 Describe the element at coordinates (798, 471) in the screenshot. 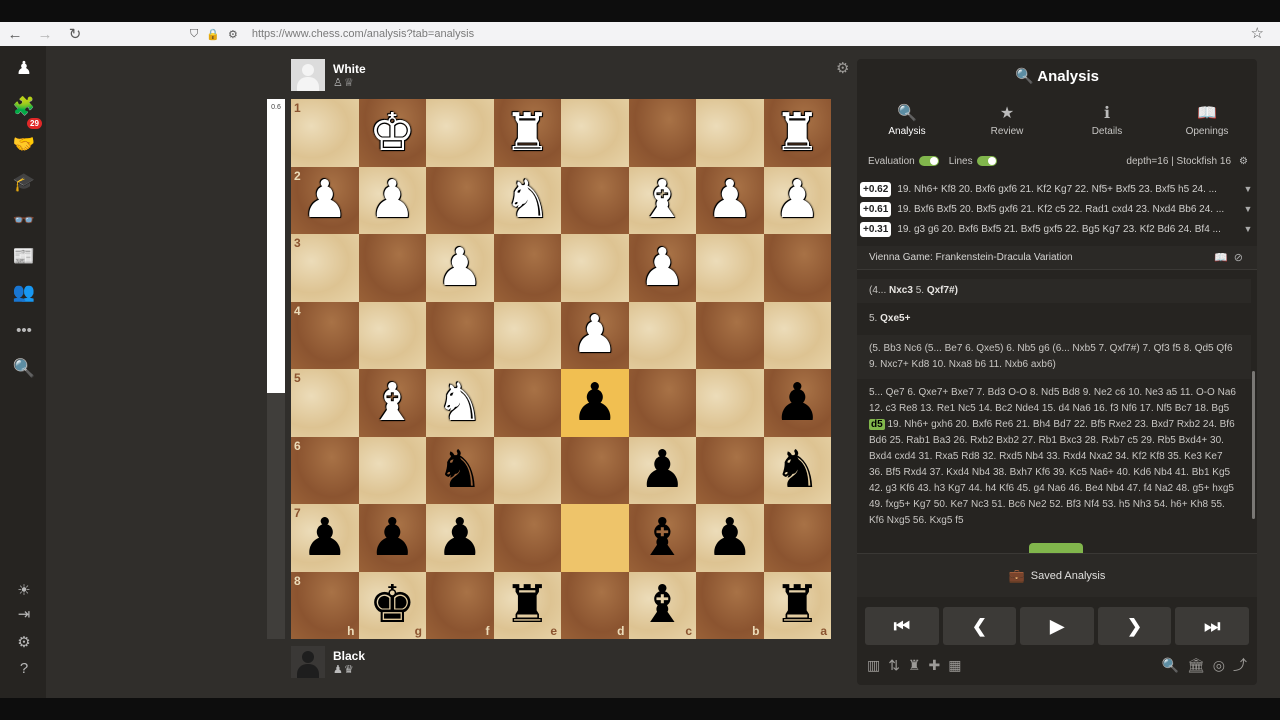

I see `black-knight-a6: ♞` at that location.